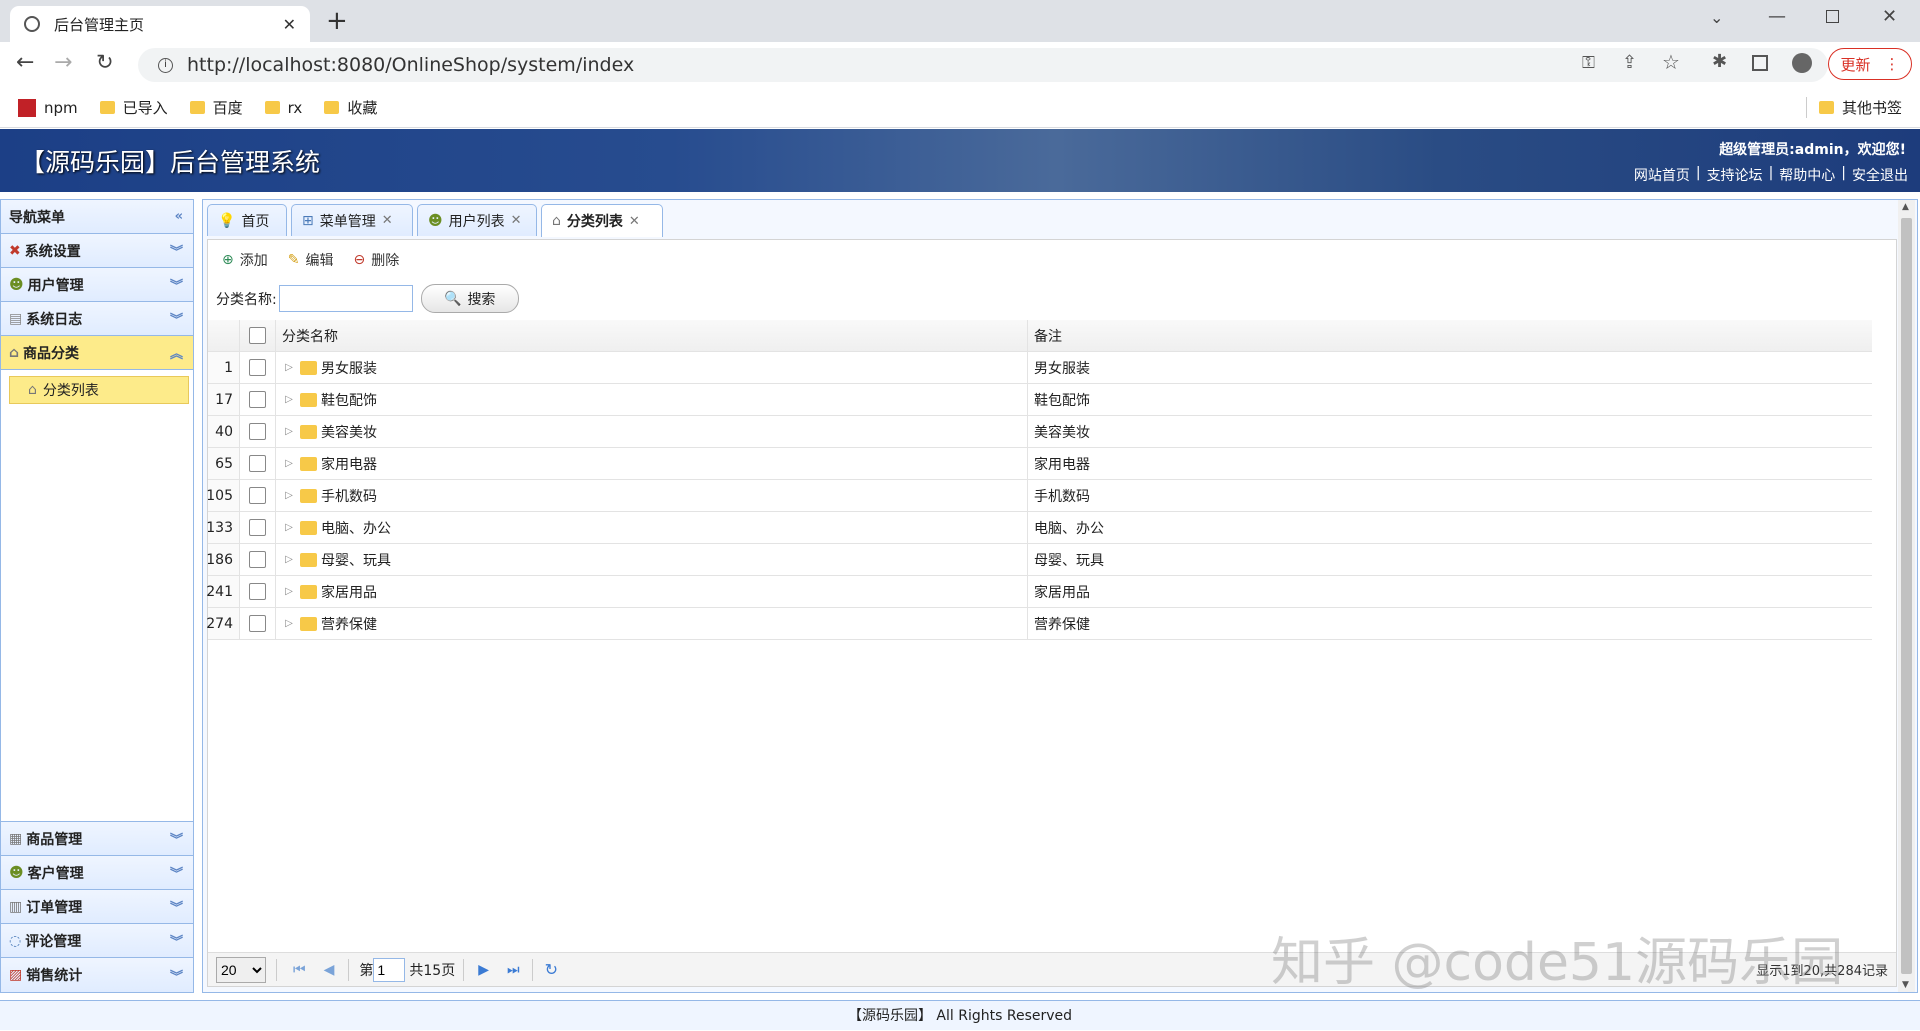 The image size is (1920, 1031). I want to click on vertical-scrollbar: ▲ ▼, so click(1906, 596).